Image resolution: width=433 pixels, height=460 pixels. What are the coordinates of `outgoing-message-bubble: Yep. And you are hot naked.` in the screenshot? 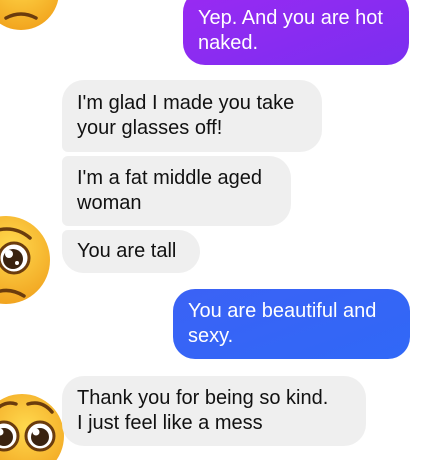 It's located at (296, 32).